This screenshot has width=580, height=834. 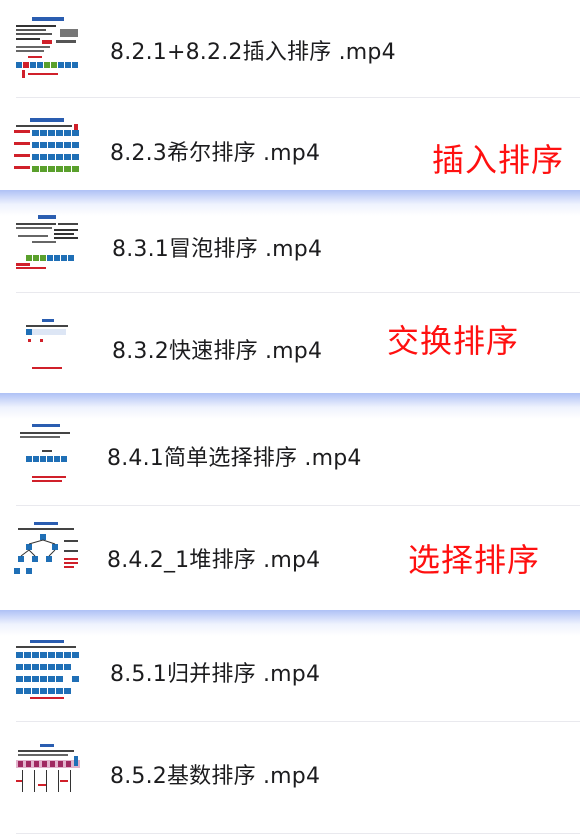 I want to click on list-item: 8.2.1+8.2.2插入排序 .mp4, so click(x=290, y=49).